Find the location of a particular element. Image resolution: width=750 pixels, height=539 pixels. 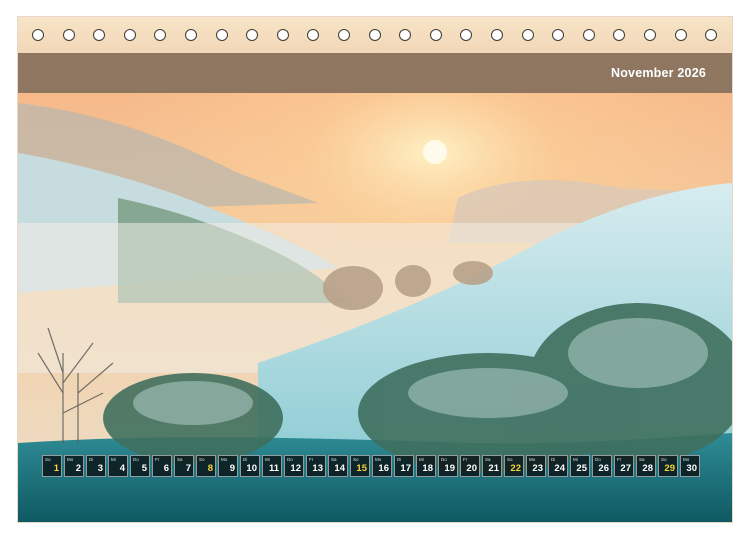

day-number: 3 is located at coordinates (100, 468).